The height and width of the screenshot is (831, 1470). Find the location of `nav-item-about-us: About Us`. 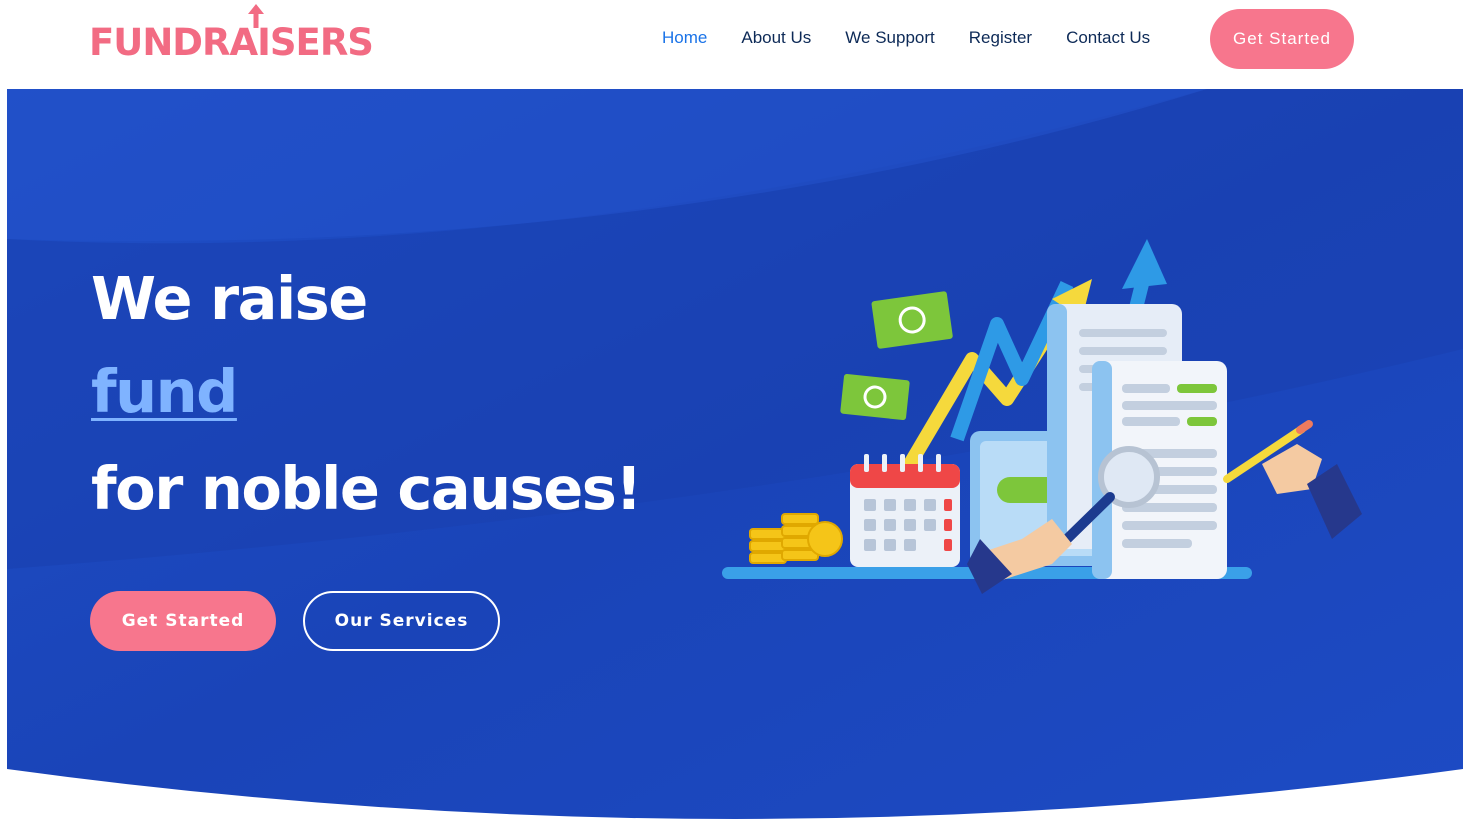

nav-item-about-us: About Us is located at coordinates (776, 38).